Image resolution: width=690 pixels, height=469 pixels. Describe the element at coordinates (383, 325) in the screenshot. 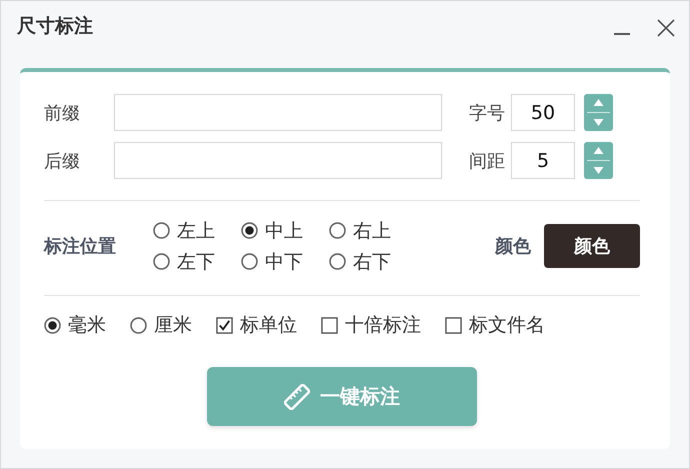

I see `option-label: 十倍标注` at that location.